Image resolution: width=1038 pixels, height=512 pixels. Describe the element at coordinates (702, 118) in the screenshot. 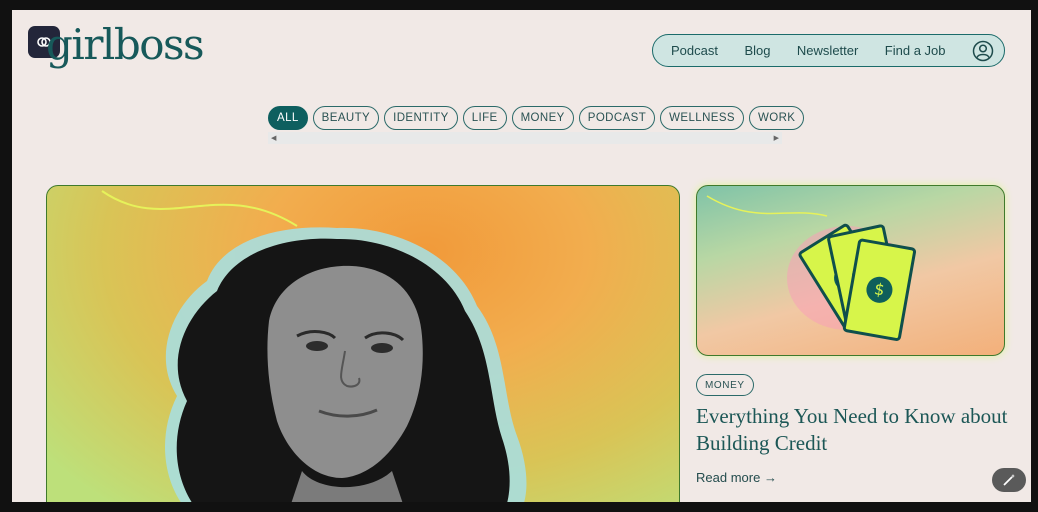

I see `category-wellness: WELLNESS` at that location.